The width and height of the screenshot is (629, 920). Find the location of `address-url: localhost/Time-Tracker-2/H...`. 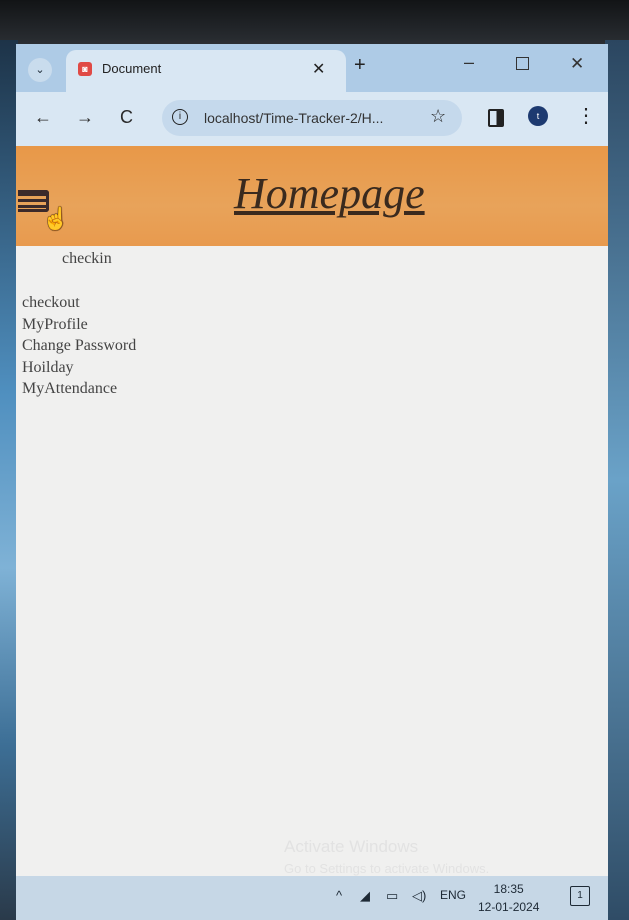

address-url: localhost/Time-Tracker-2/H... is located at coordinates (293, 118).